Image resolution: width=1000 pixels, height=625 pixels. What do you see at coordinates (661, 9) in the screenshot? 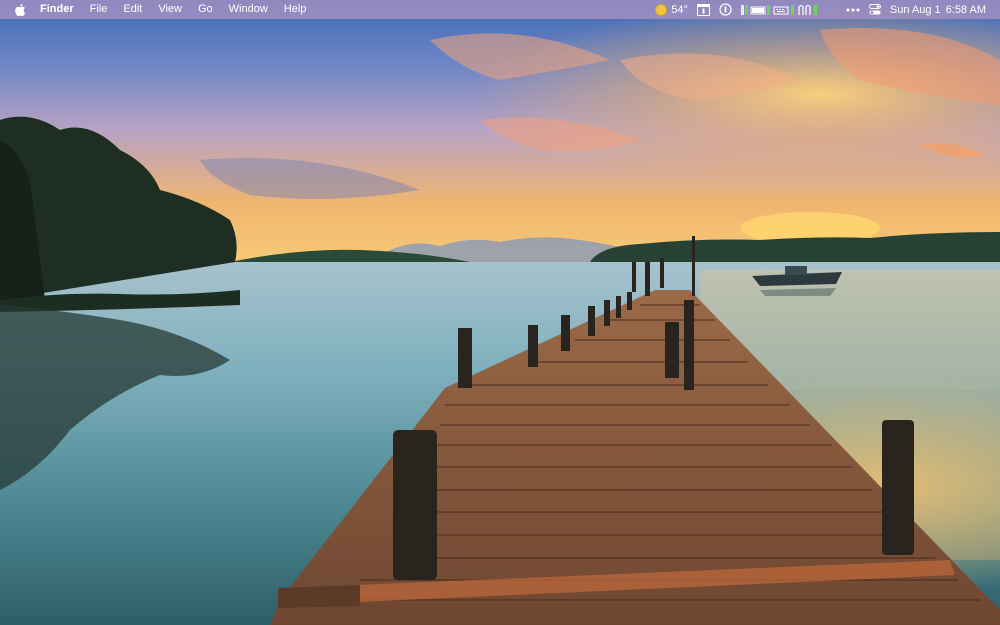
I see `weather-sun-icon` at bounding box center [661, 9].